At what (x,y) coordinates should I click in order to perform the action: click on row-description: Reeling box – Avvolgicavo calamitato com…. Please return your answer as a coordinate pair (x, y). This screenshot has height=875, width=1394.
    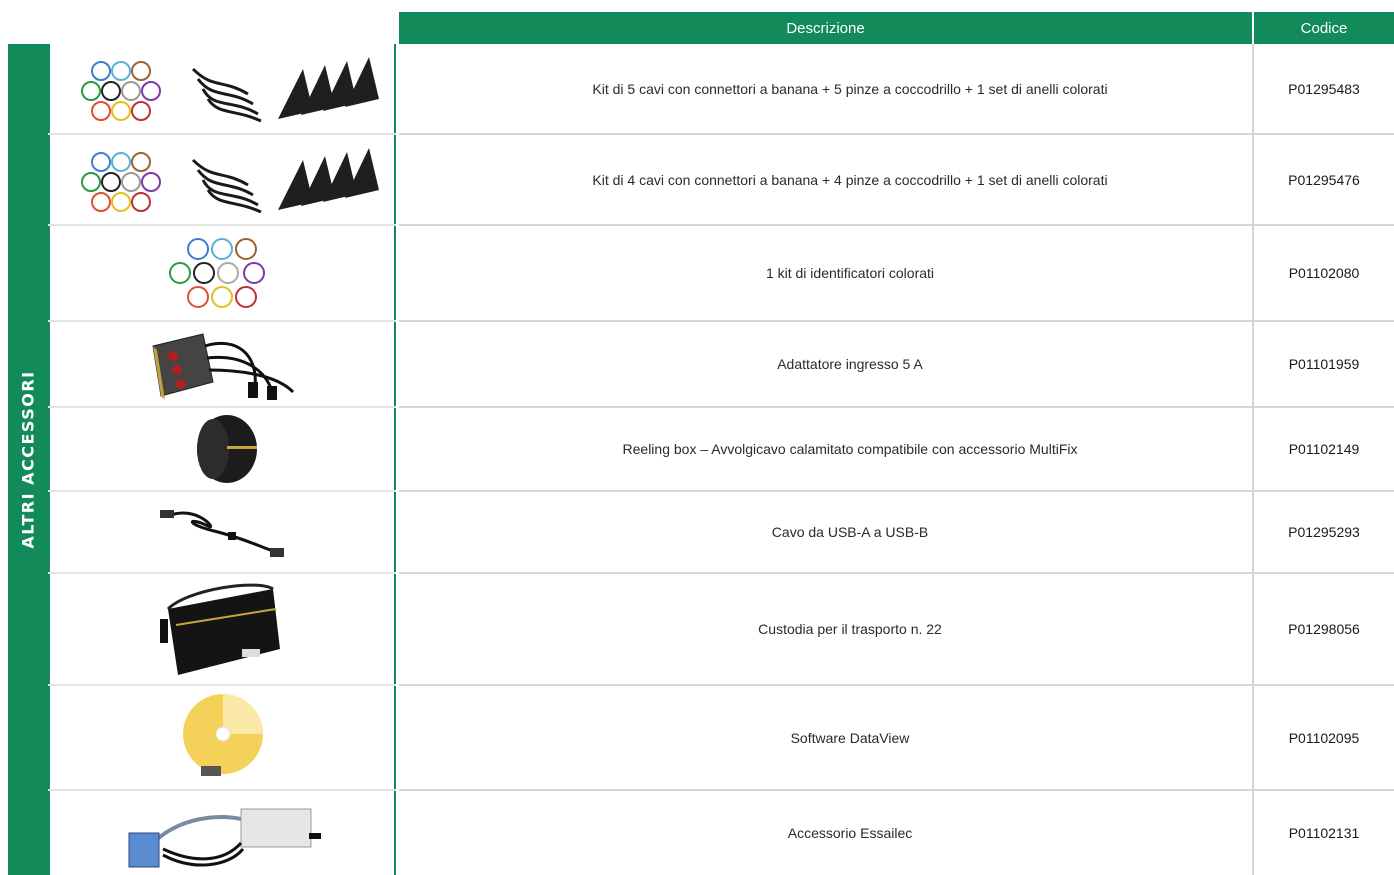
    Looking at the image, I should click on (850, 449).